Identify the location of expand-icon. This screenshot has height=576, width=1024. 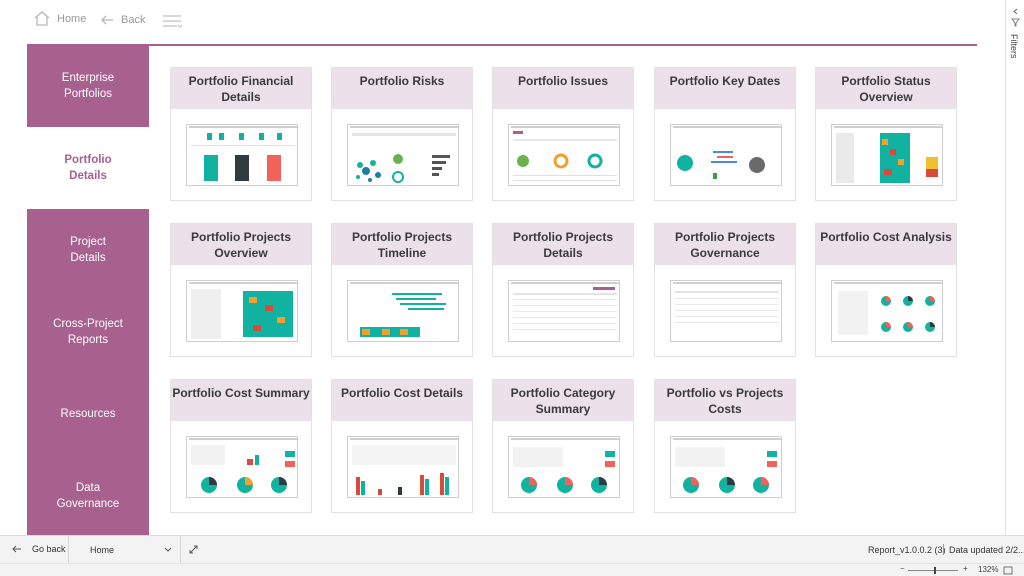
(193, 549).